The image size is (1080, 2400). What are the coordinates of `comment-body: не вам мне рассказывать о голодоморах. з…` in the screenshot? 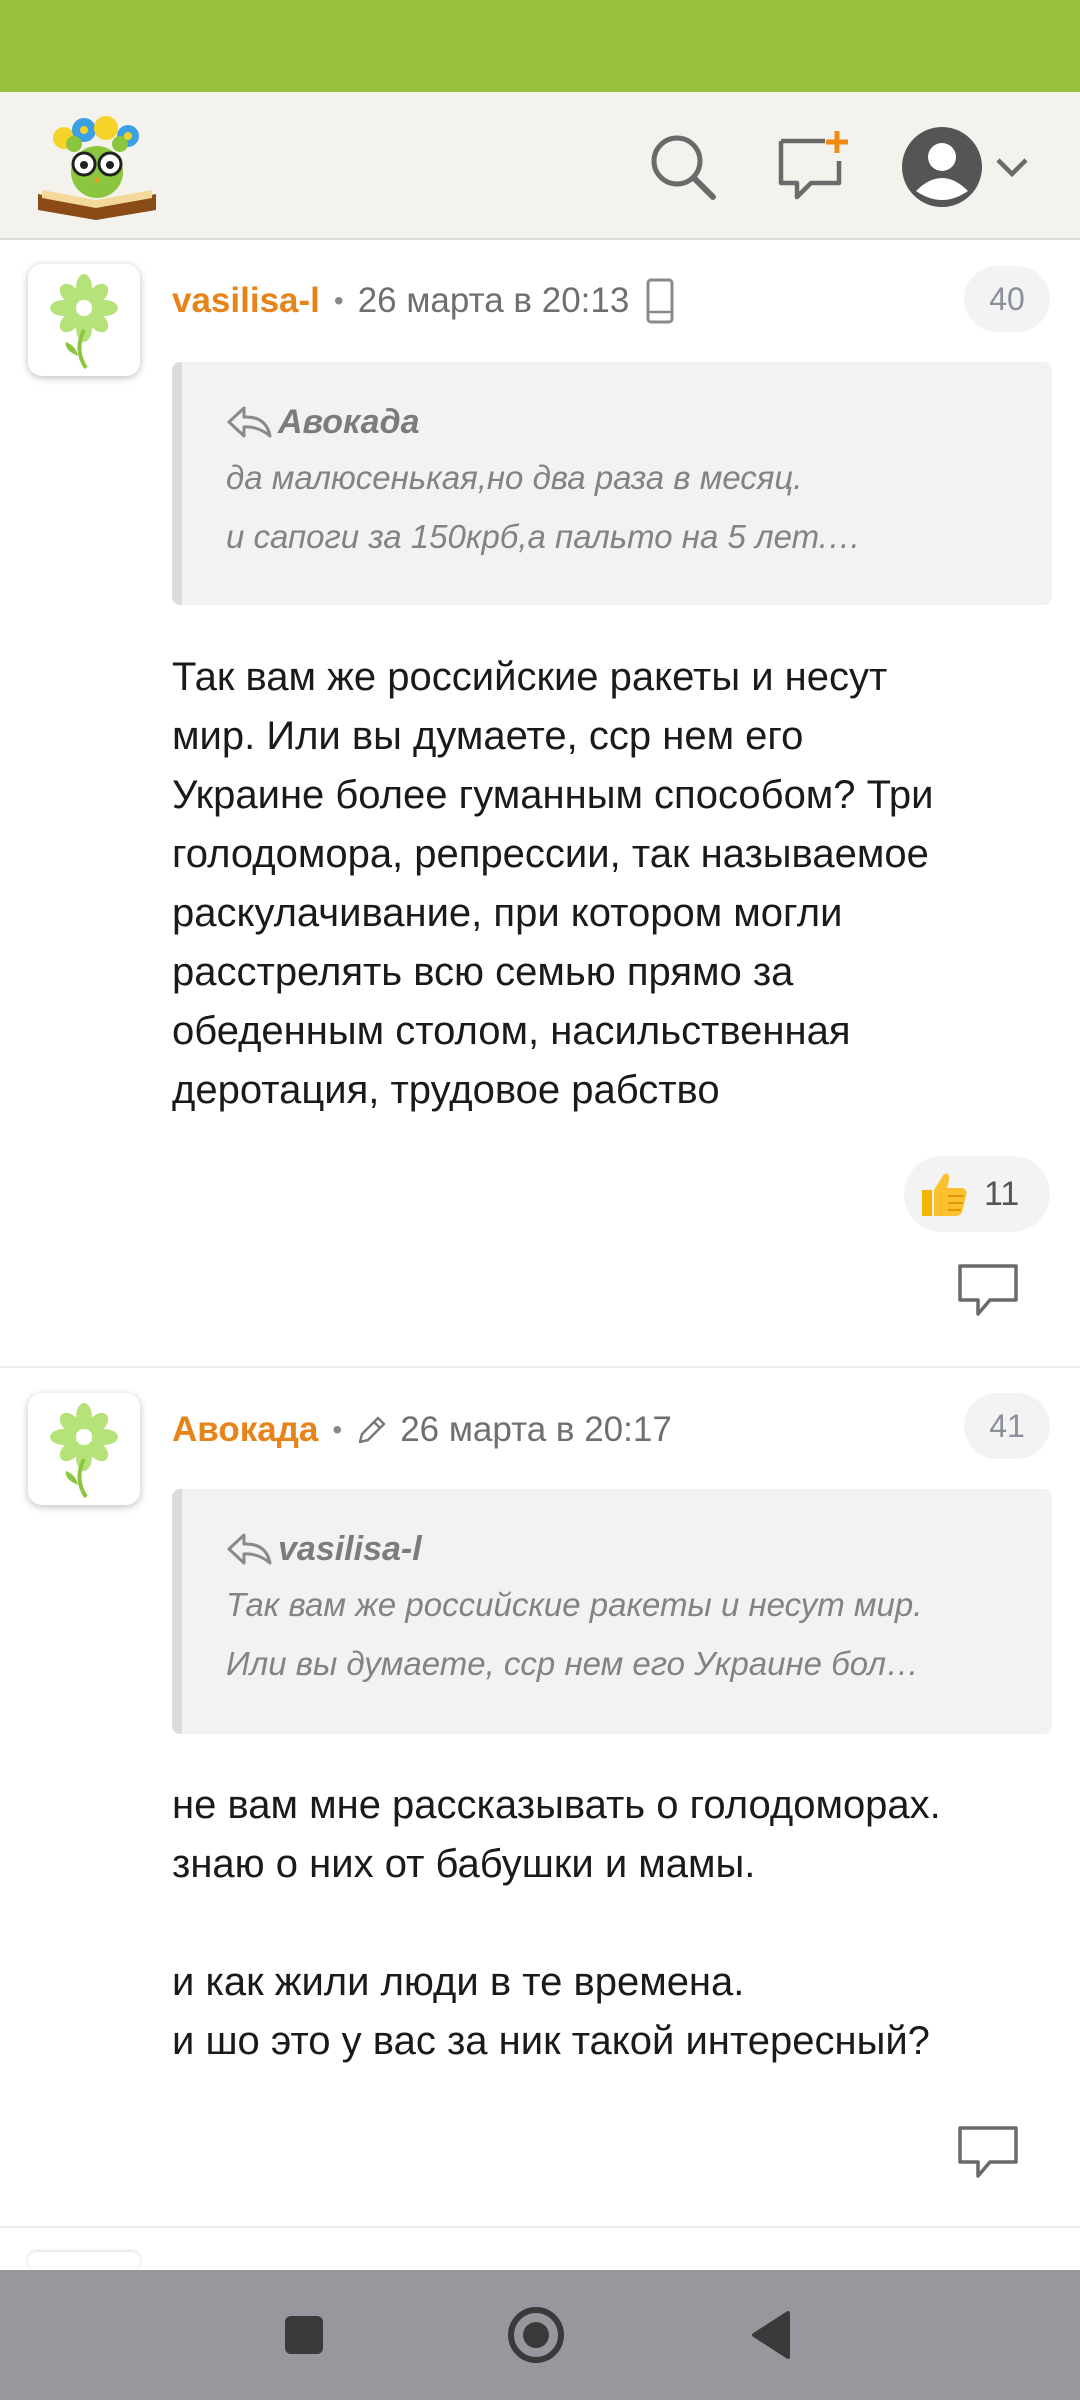 It's located at (612, 1923).